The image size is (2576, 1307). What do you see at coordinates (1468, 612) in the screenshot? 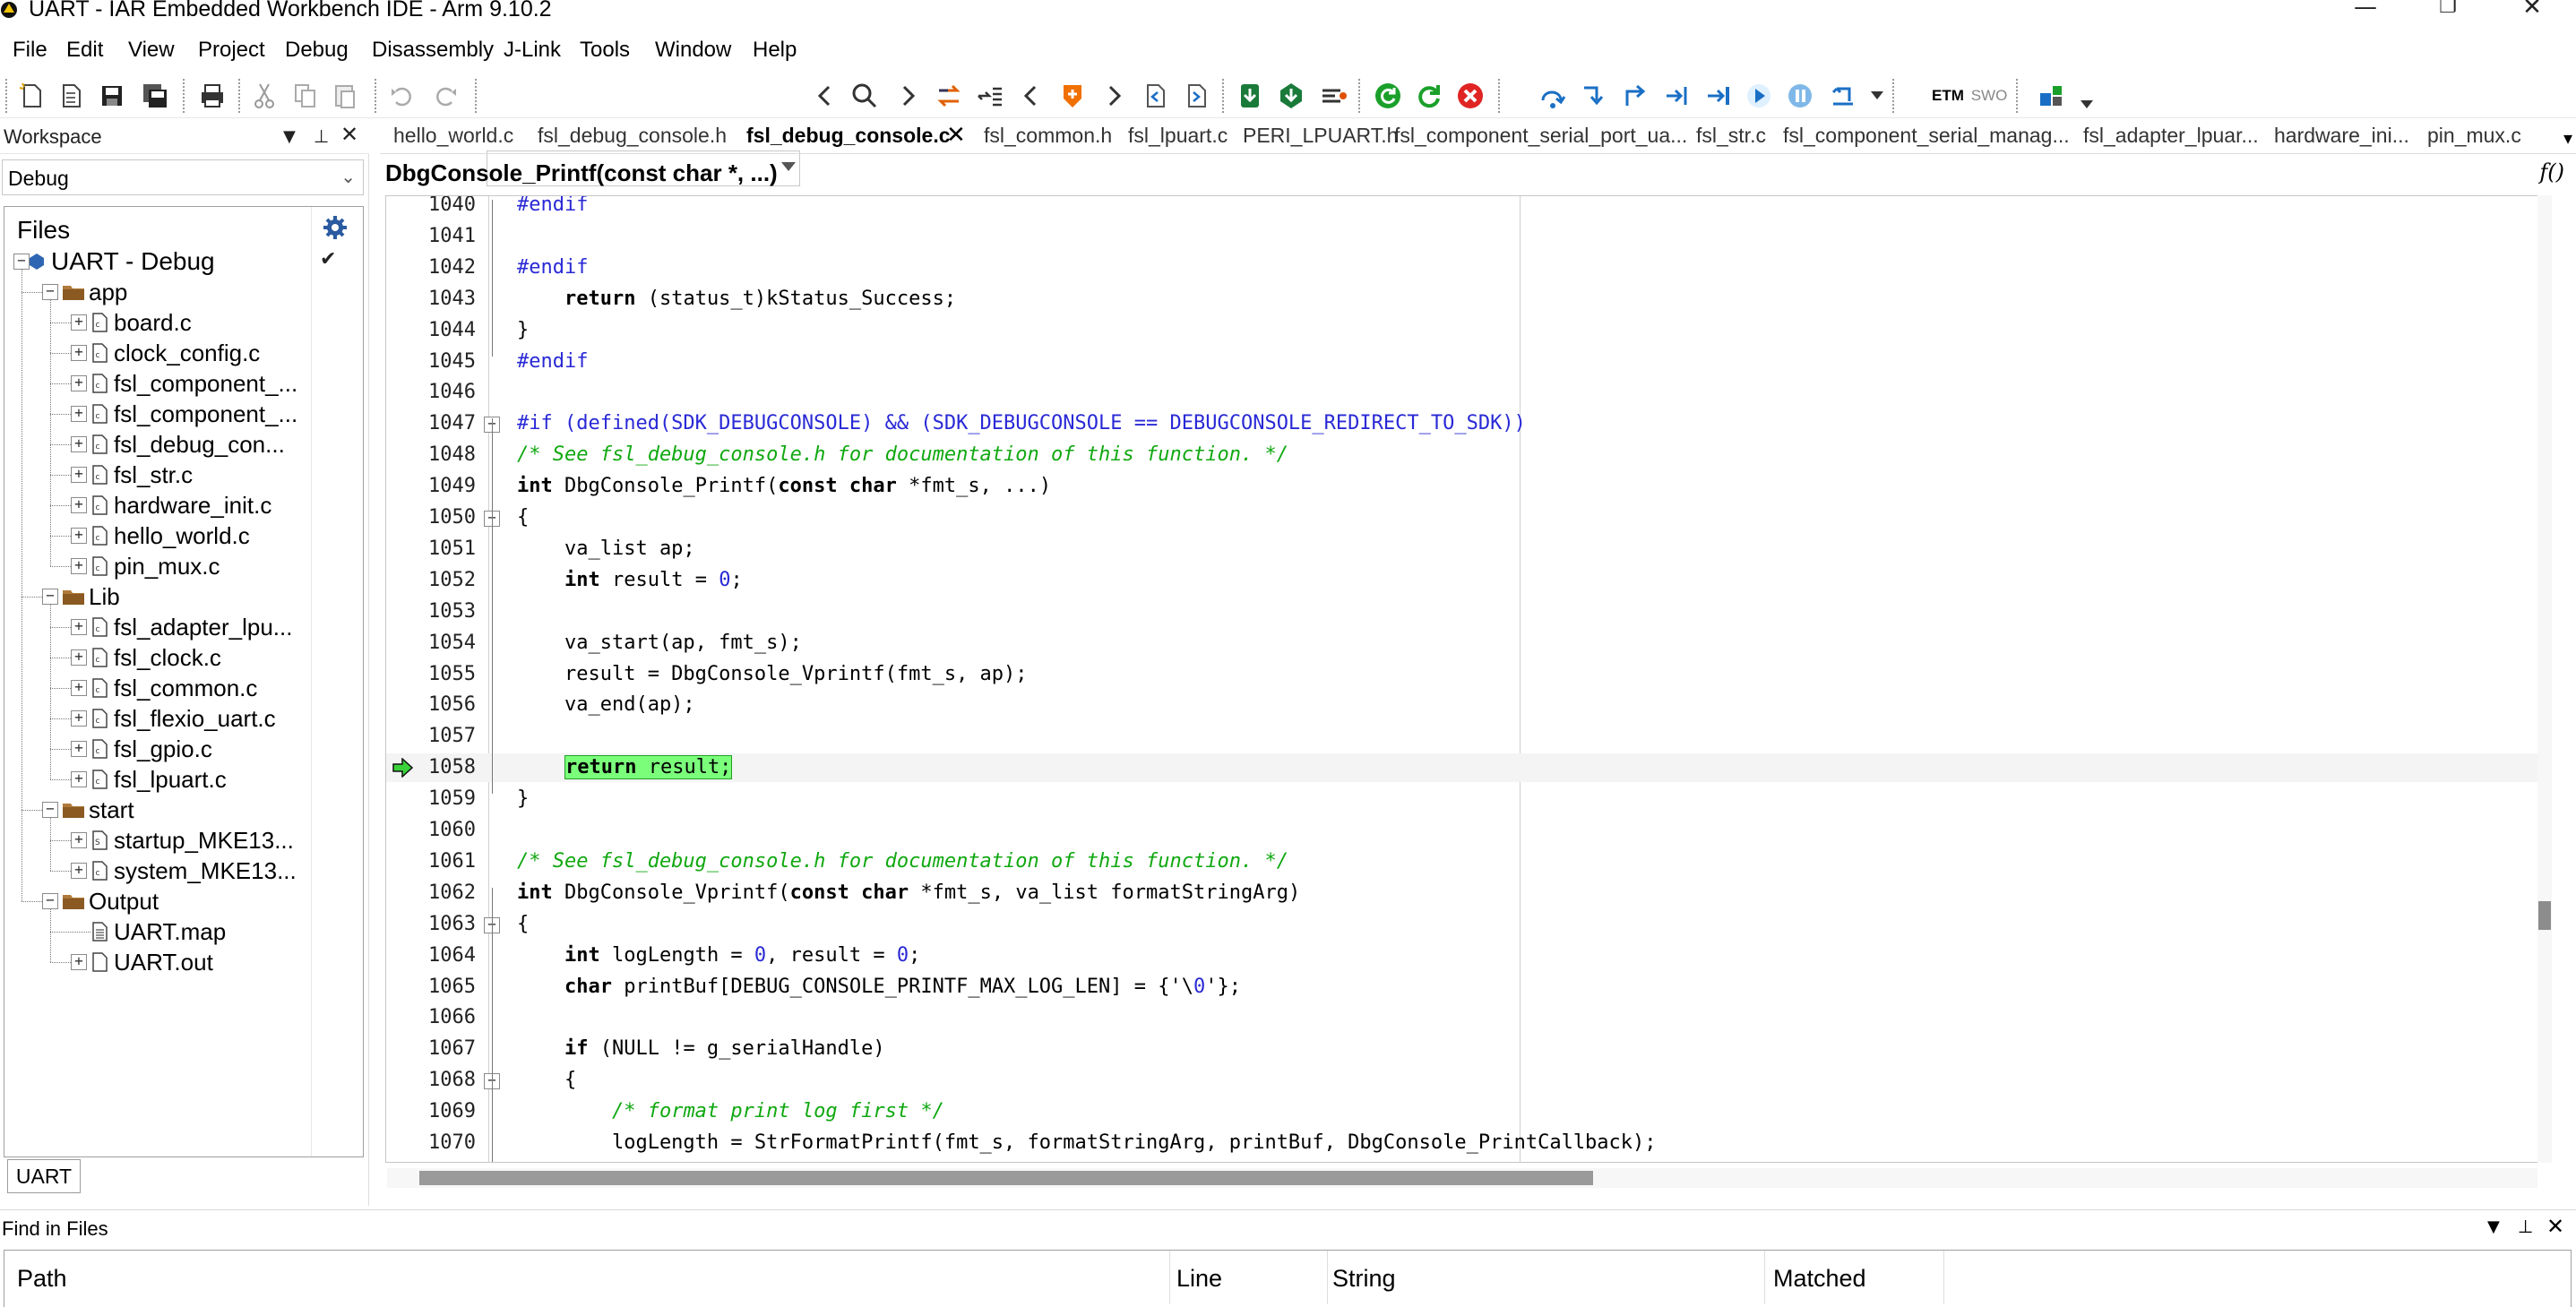
I see `code-line: 1053` at bounding box center [1468, 612].